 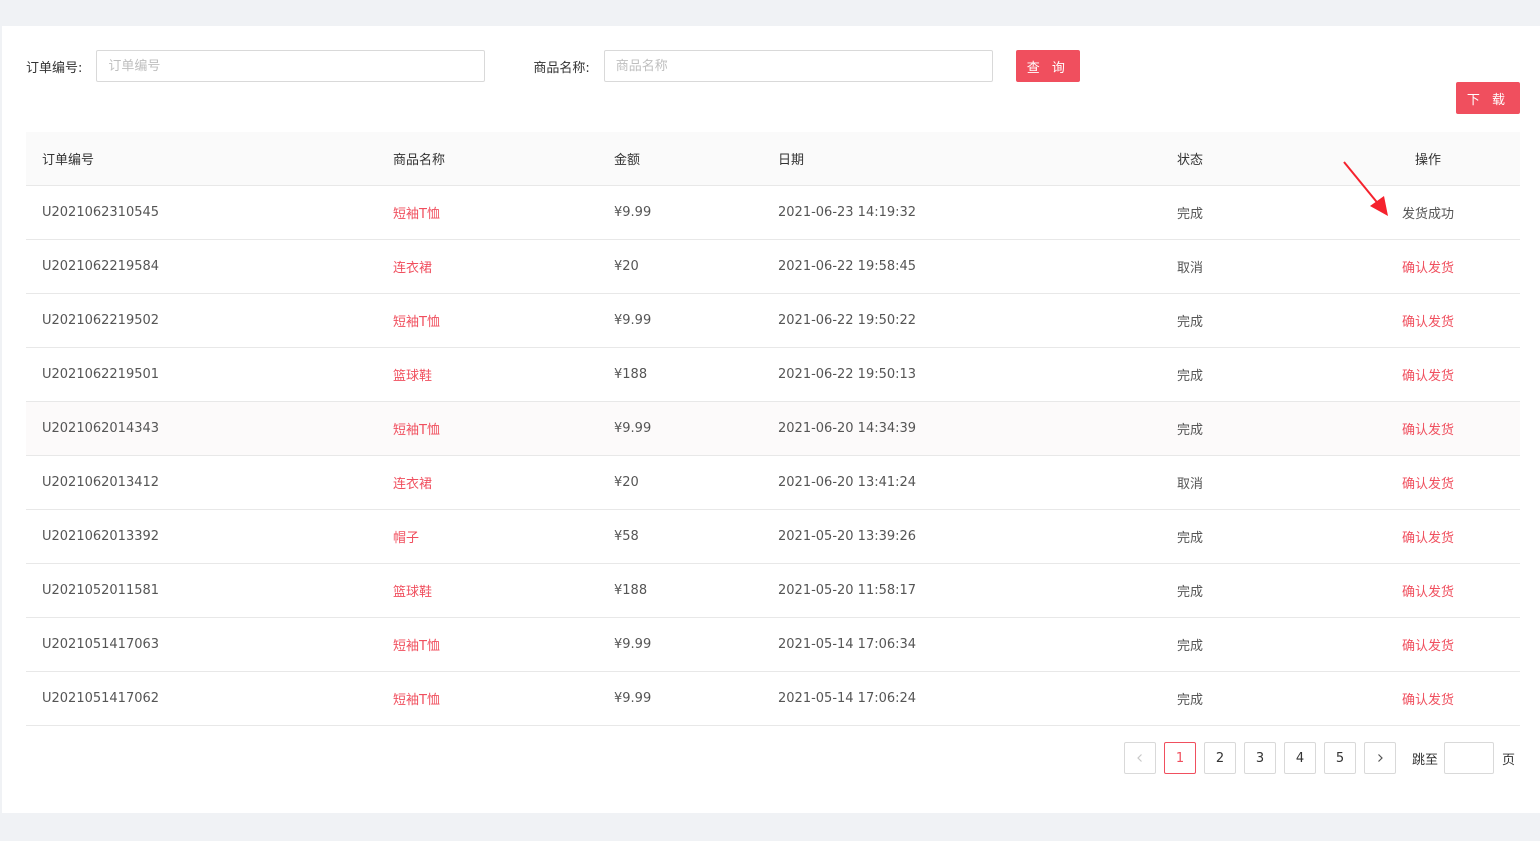 What do you see at coordinates (1300, 758) in the screenshot?
I see `page-button-4: 4` at bounding box center [1300, 758].